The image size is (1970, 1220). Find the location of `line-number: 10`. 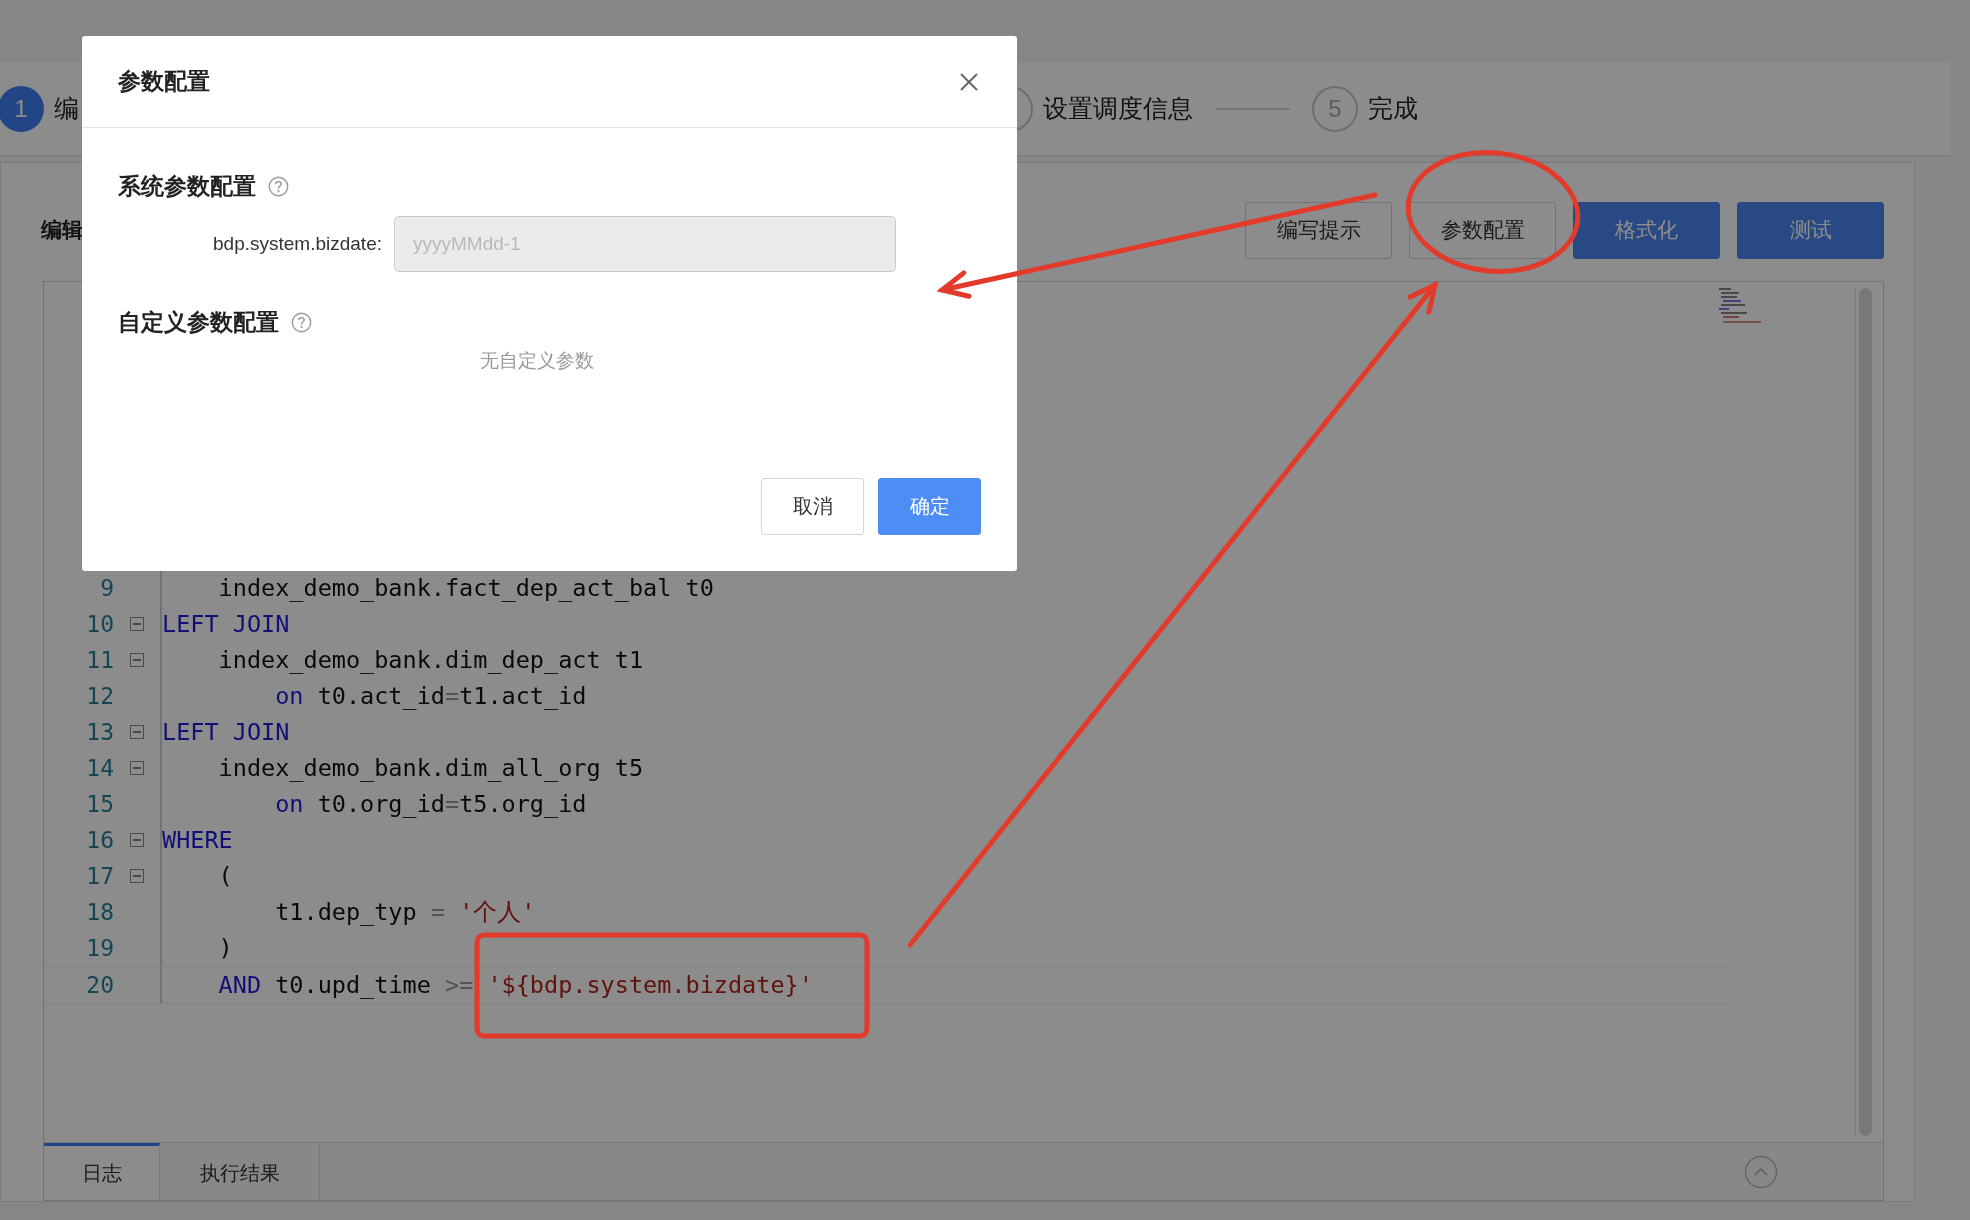

line-number: 10 is located at coordinates (99, 624).